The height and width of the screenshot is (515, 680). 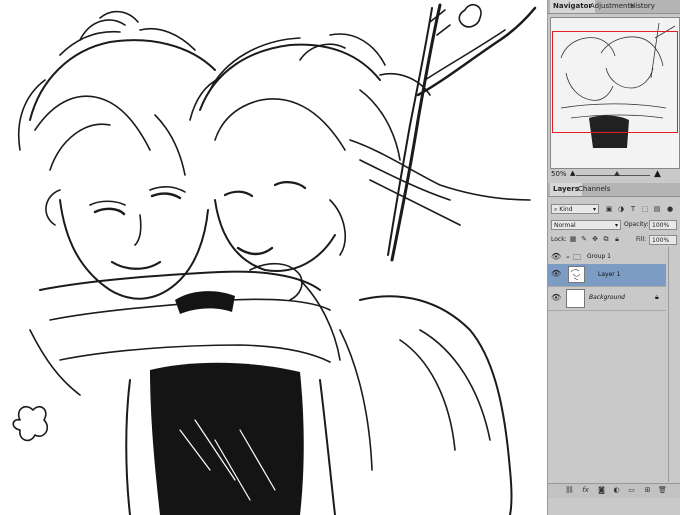 I want to click on zoom-row: 50% ▲ ▲, so click(x=614, y=175).